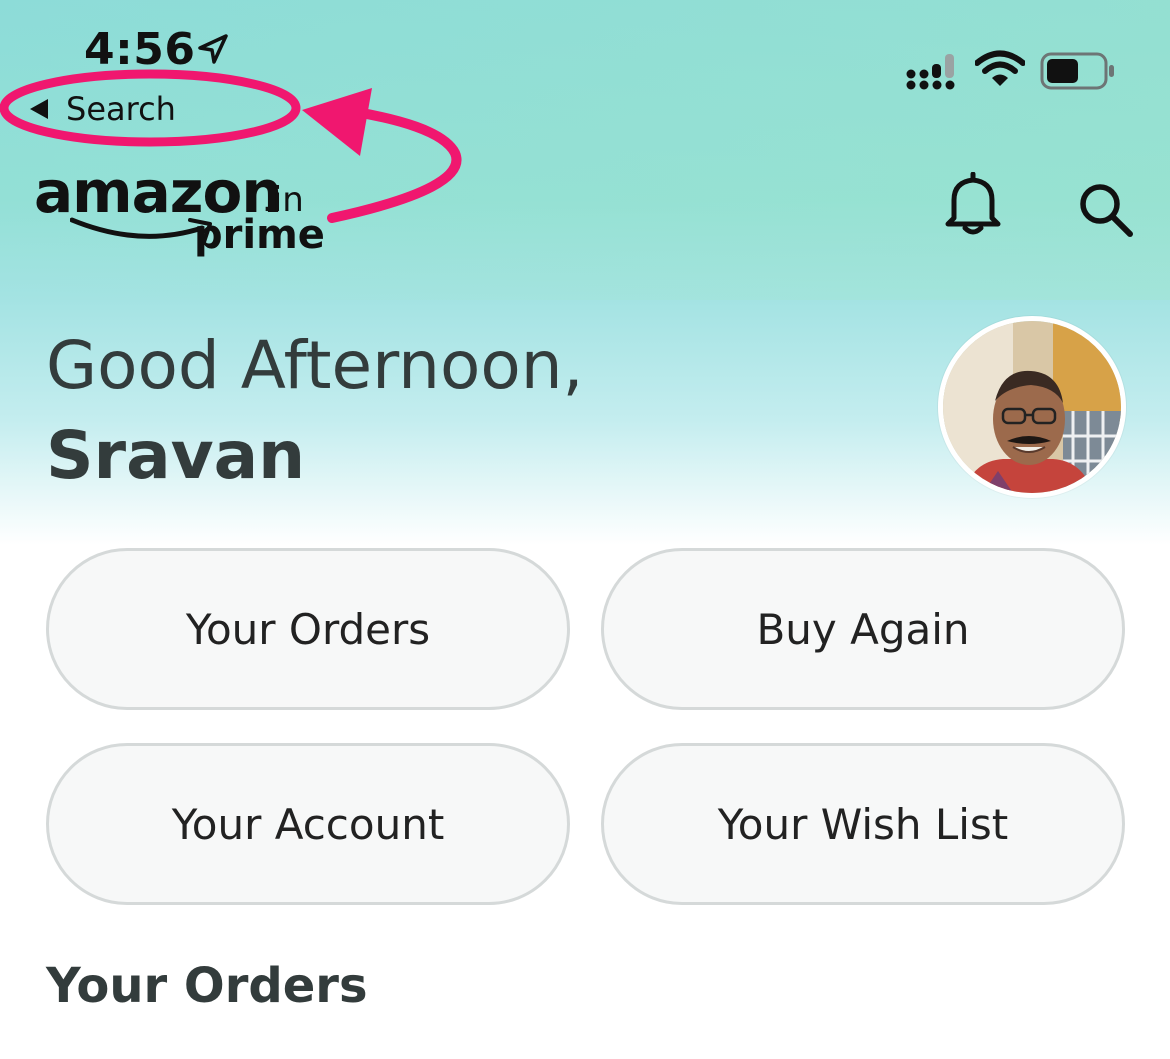 Image resolution: width=1170 pixels, height=1059 pixels. Describe the element at coordinates (315, 365) in the screenshot. I see `greeting-text: Good Afternoon,` at that location.